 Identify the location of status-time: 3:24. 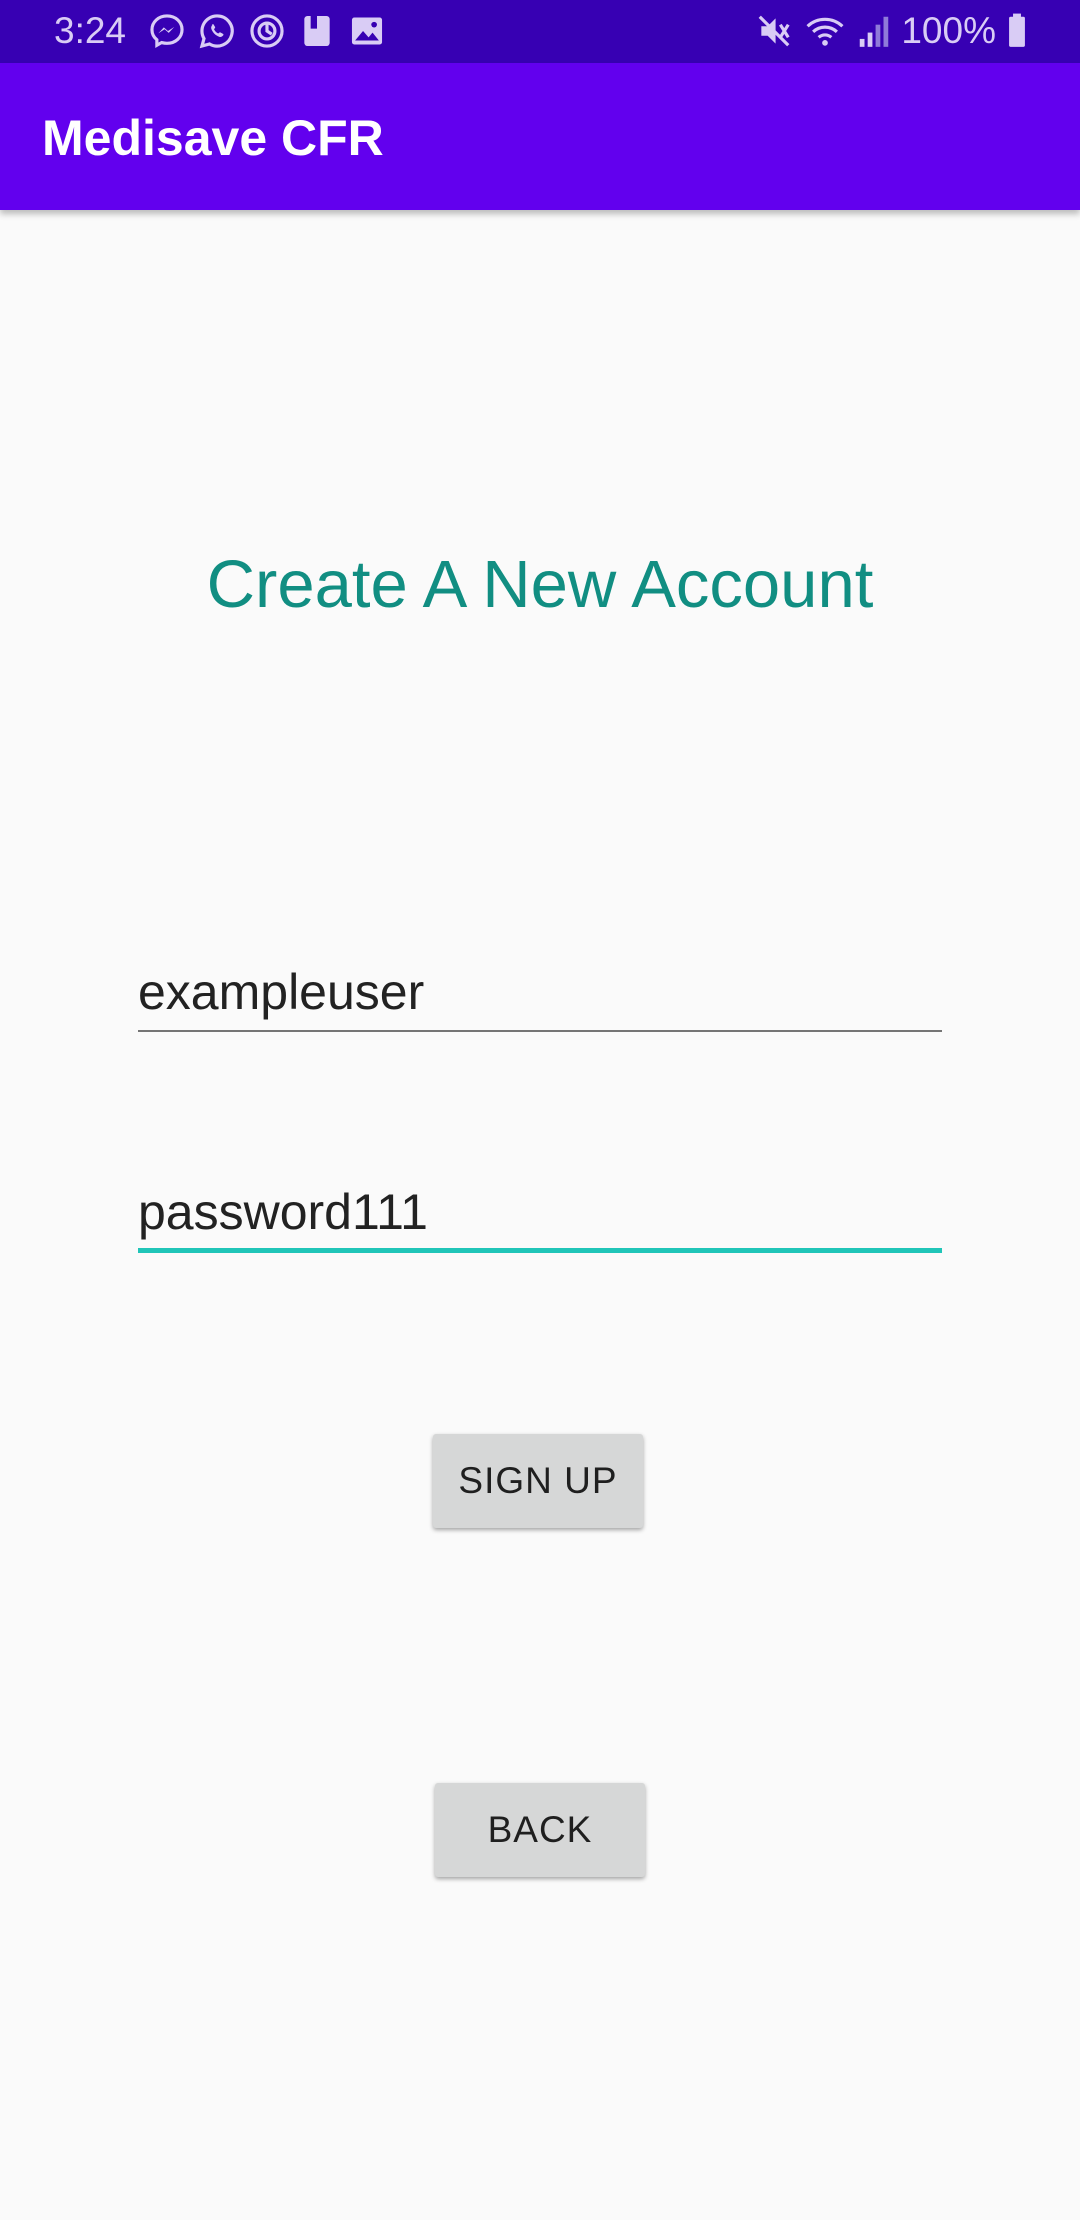
(90, 30).